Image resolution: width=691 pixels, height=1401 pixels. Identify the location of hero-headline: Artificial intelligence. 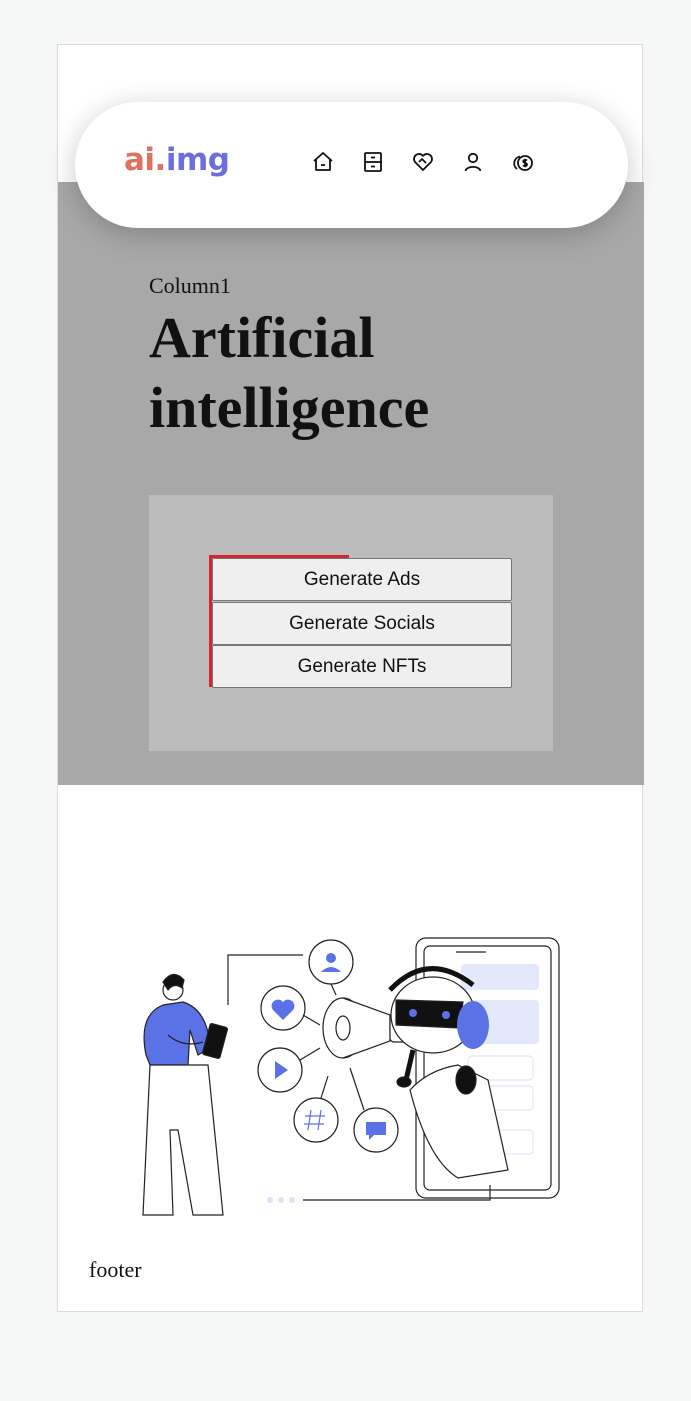
(289, 372).